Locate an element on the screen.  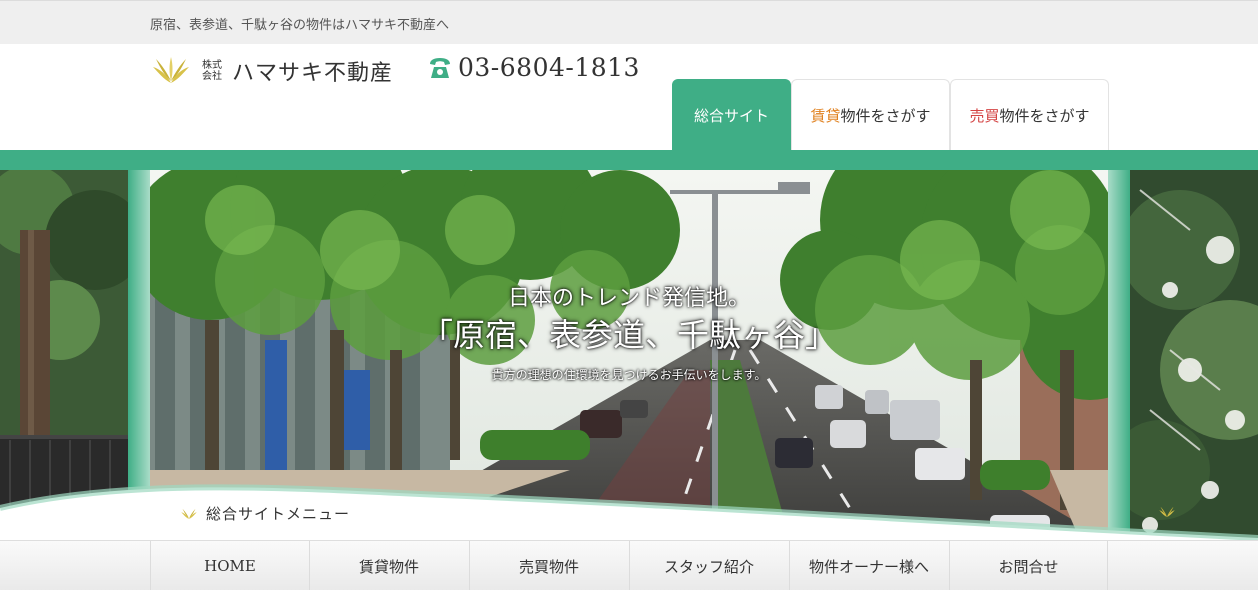
tab-rental-accent: 賃貸 is located at coordinates (825, 116).